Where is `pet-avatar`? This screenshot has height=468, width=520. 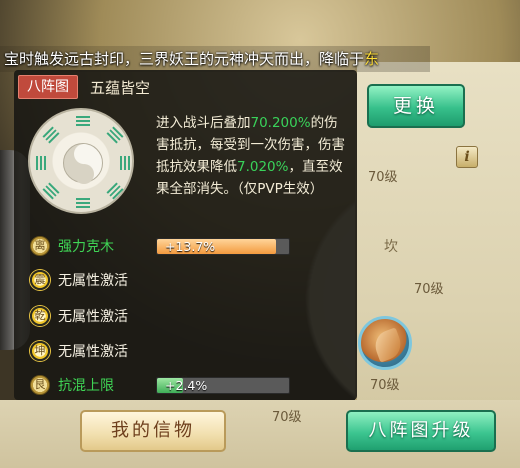 pet-avatar is located at coordinates (385, 343).